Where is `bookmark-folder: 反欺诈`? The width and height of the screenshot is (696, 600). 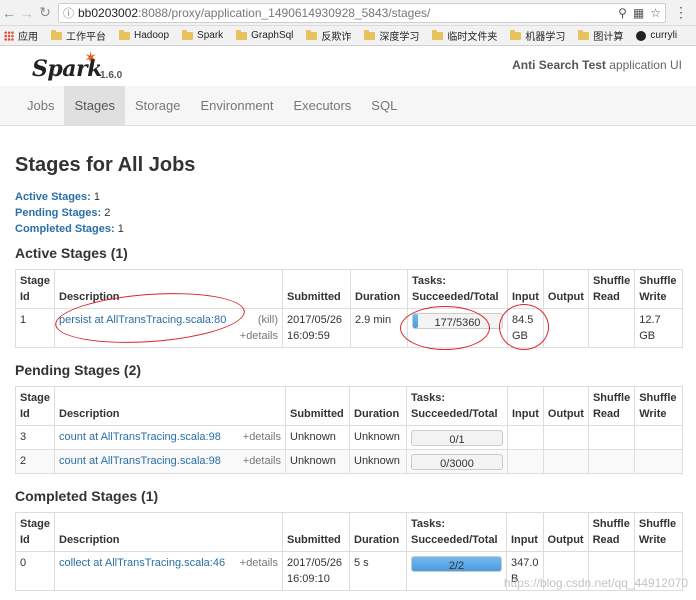 bookmark-folder: 反欺诈 is located at coordinates (328, 35).